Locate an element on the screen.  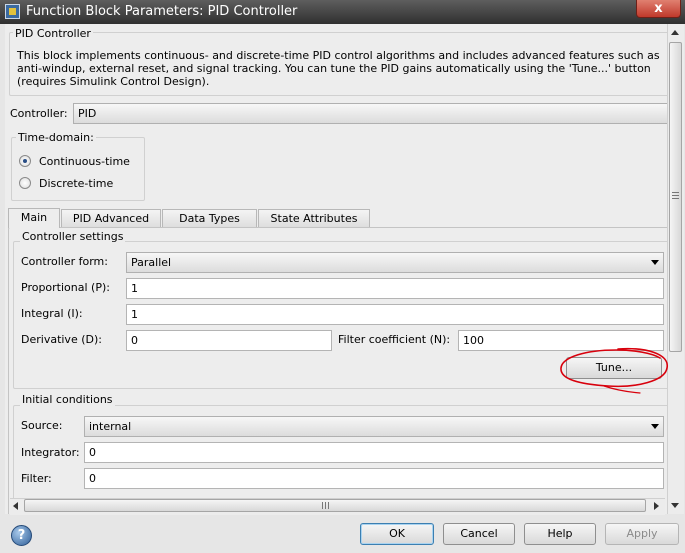
red-annotation-circle is located at coordinates (614, 370).